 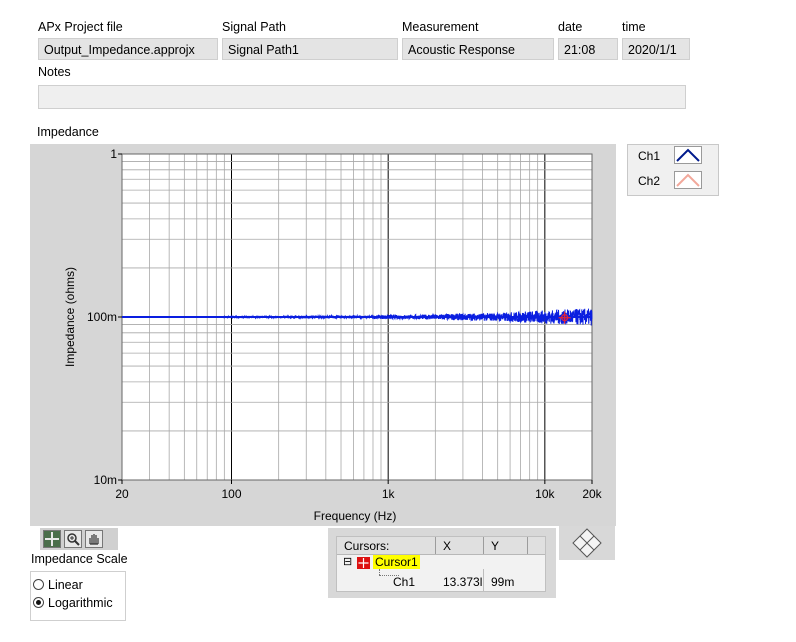 I want to click on legend-label: Ch1, so click(x=649, y=156).